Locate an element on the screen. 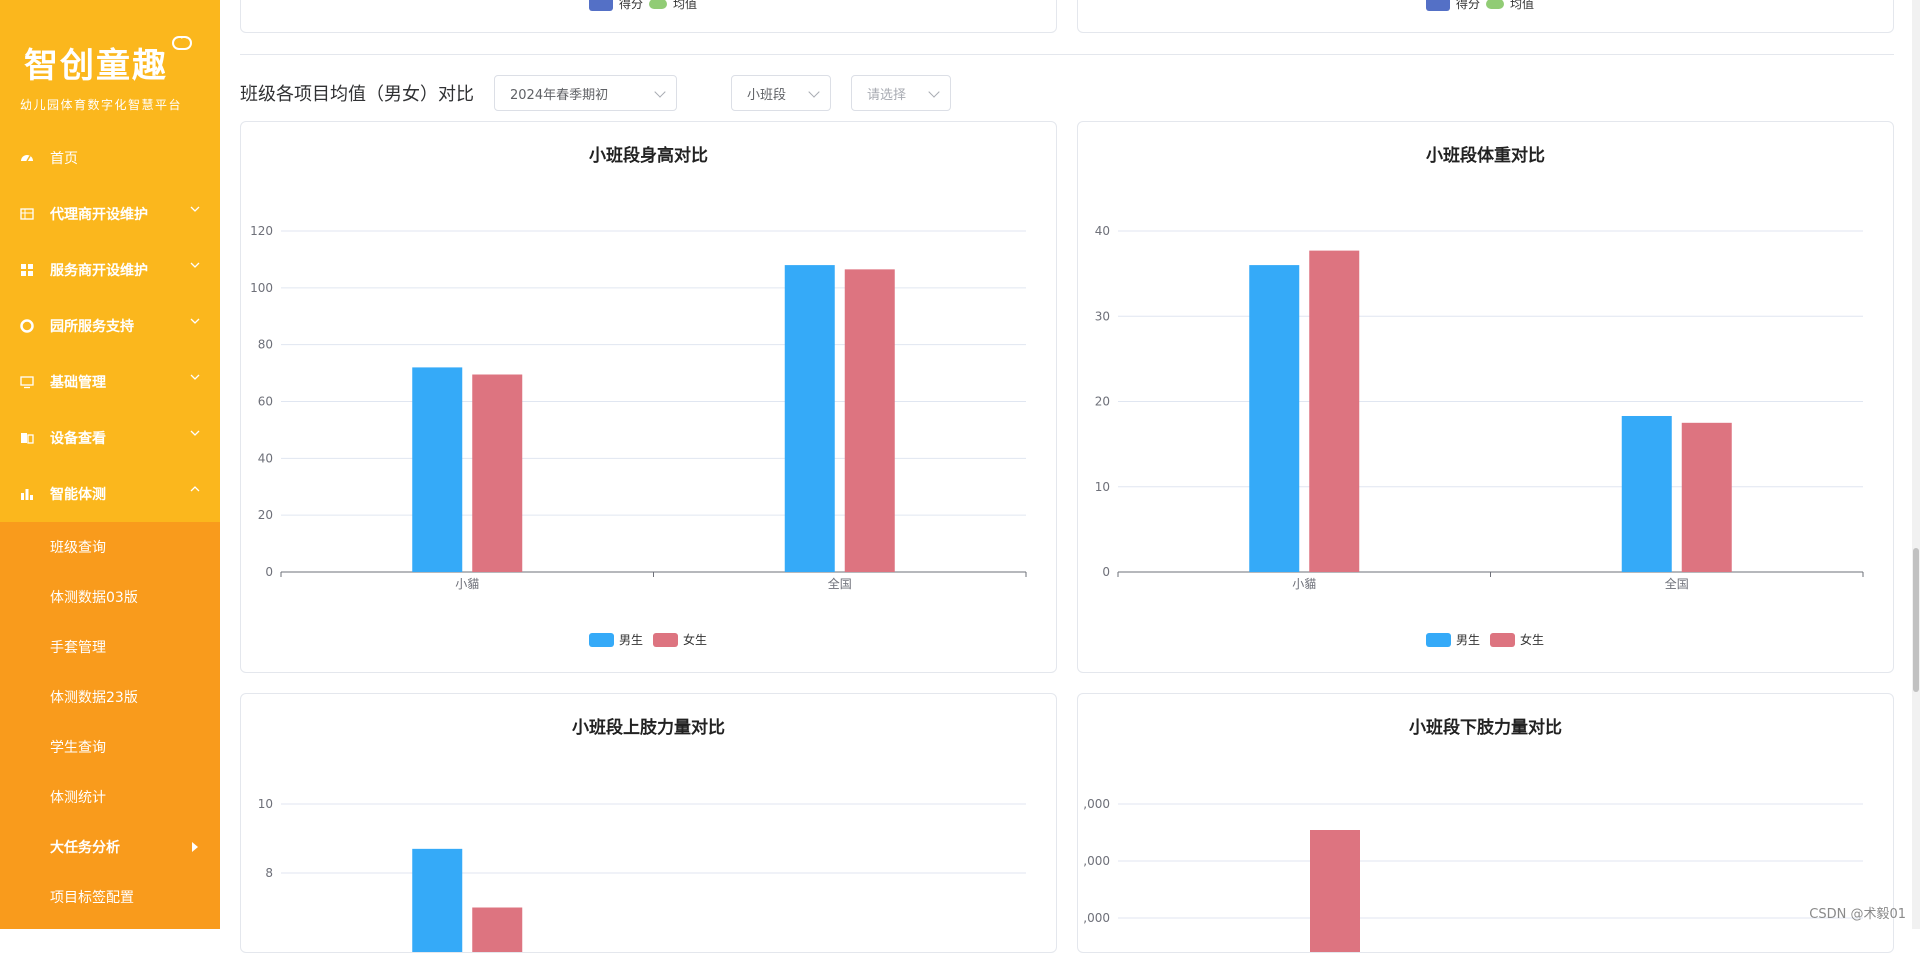 This screenshot has height=953, width=1920. y-tick-label: 30 is located at coordinates (1102, 316).